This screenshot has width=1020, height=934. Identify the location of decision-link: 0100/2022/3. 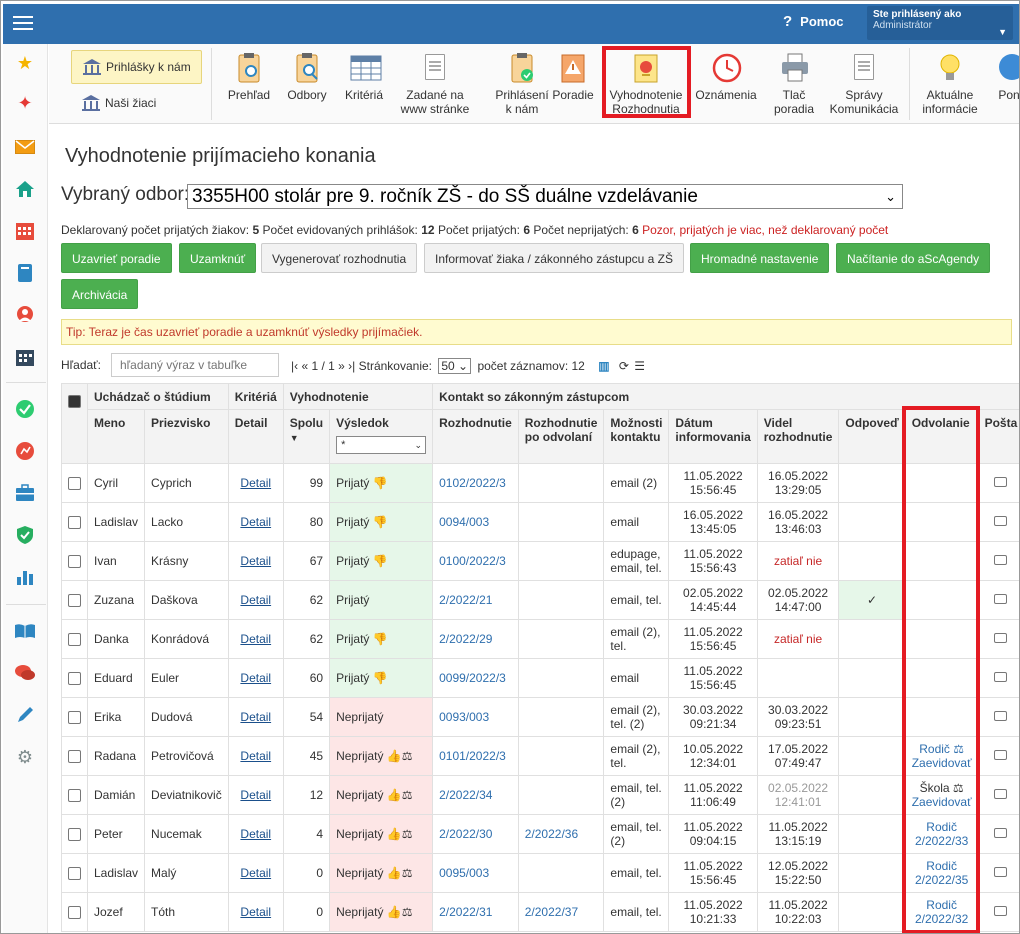
(472, 561).